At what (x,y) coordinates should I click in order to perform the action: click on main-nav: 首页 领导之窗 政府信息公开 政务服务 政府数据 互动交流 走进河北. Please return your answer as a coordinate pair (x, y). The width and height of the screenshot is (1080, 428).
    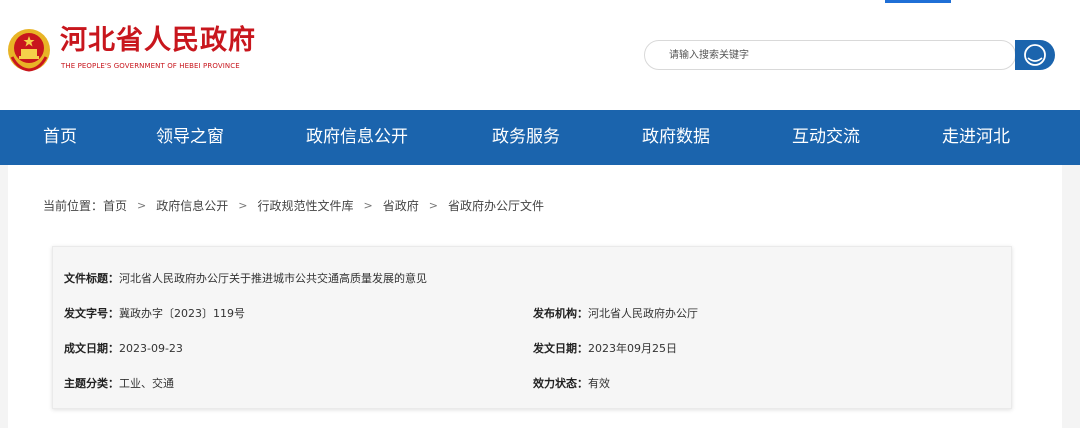
    Looking at the image, I should click on (540, 137).